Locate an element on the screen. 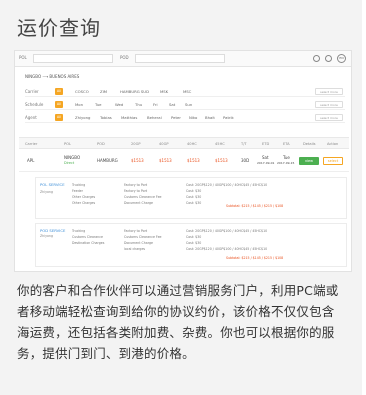  pod-label: POD is located at coordinates (124, 57).